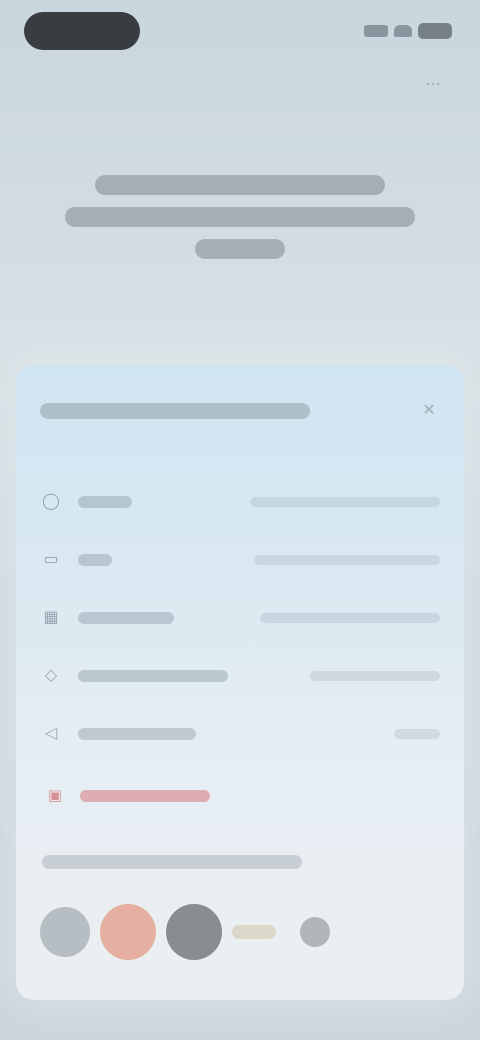 This screenshot has width=480, height=1040. What do you see at coordinates (240, 502) in the screenshot?
I see `field-row: ◯` at bounding box center [240, 502].